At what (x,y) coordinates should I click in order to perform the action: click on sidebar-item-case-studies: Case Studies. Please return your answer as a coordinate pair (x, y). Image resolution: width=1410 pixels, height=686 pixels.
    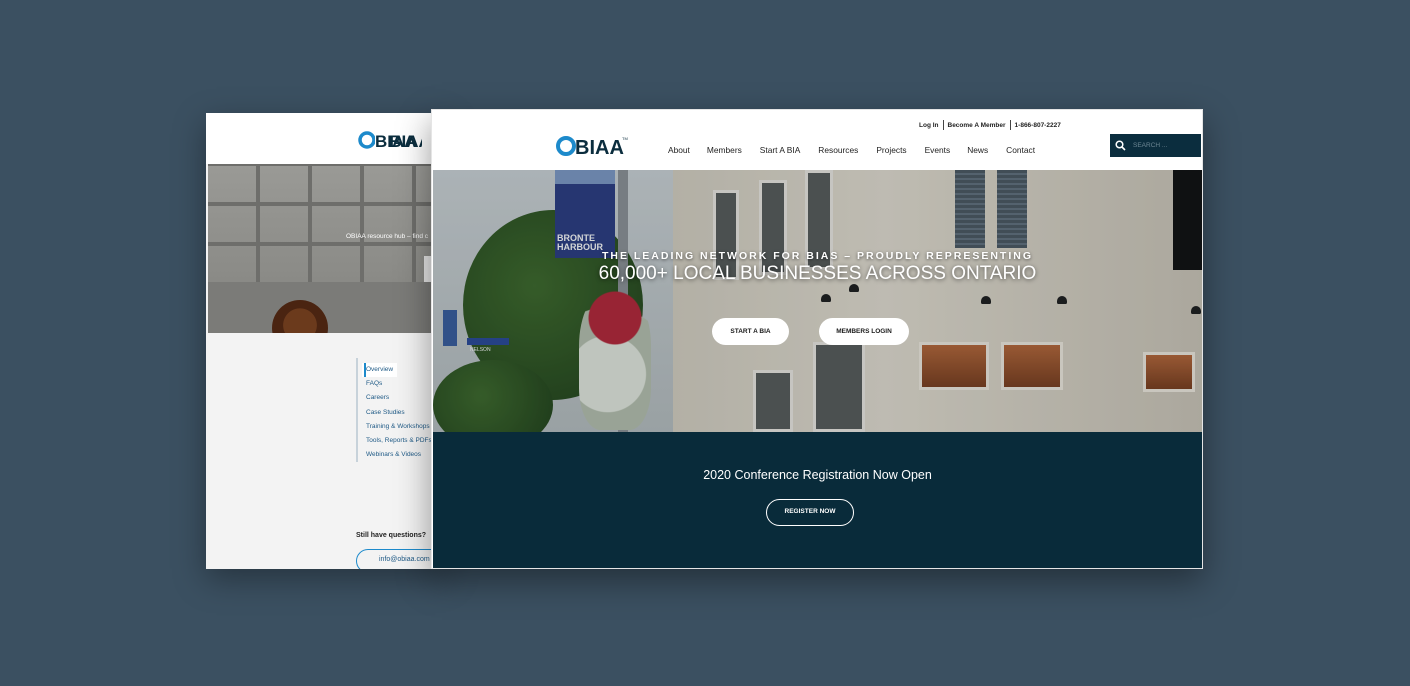
    Looking at the image, I should click on (399, 413).